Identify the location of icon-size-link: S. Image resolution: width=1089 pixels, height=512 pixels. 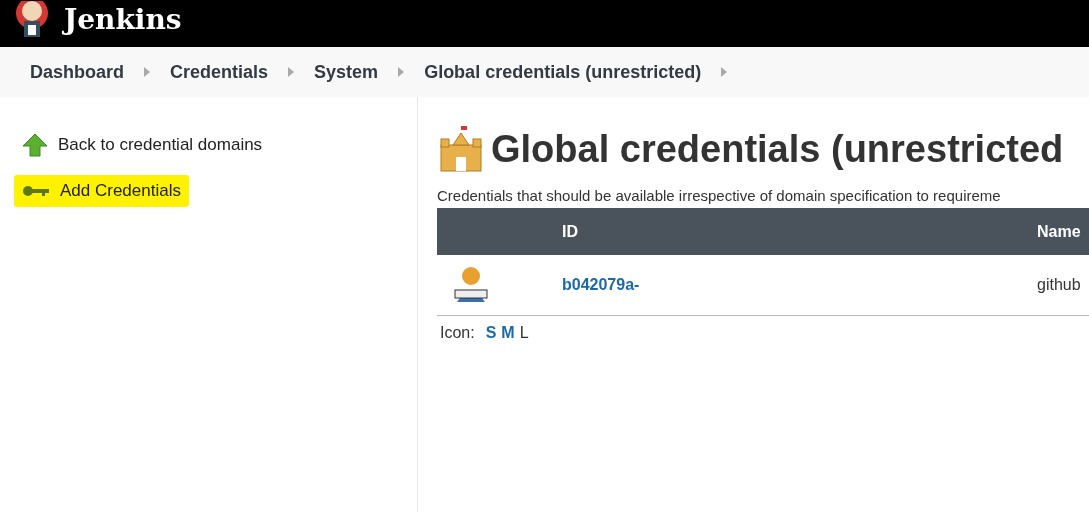
(491, 333).